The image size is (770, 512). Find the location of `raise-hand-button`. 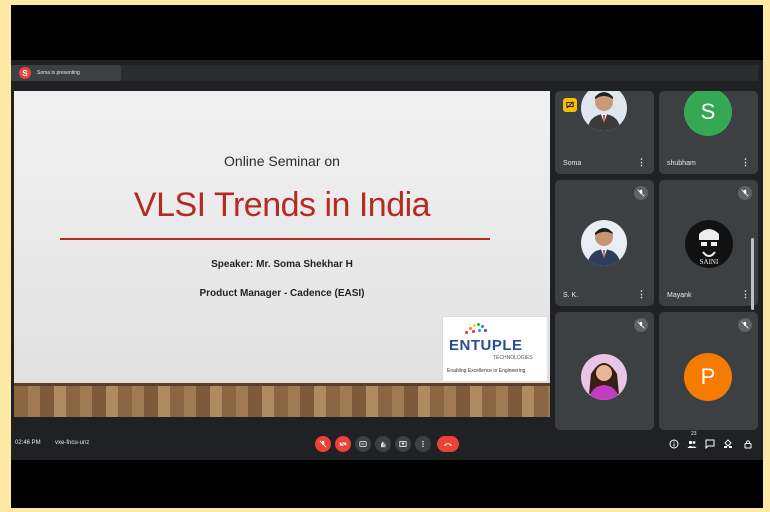

raise-hand-button is located at coordinates (383, 444).